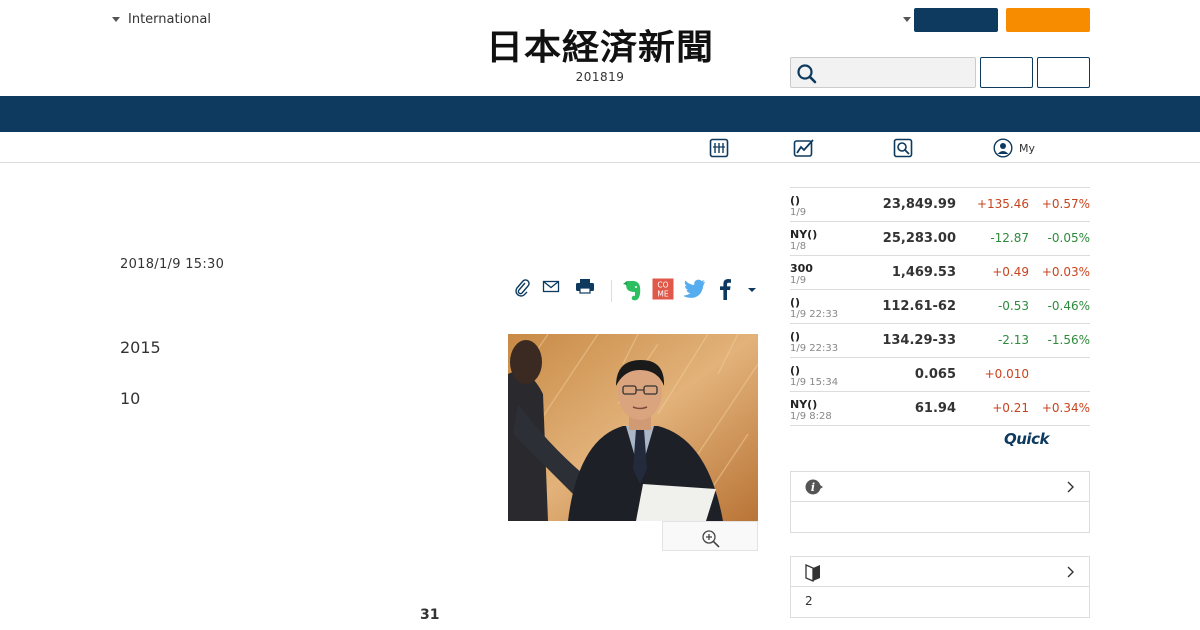  I want to click on market-change: -0.53, so click(1013, 306).